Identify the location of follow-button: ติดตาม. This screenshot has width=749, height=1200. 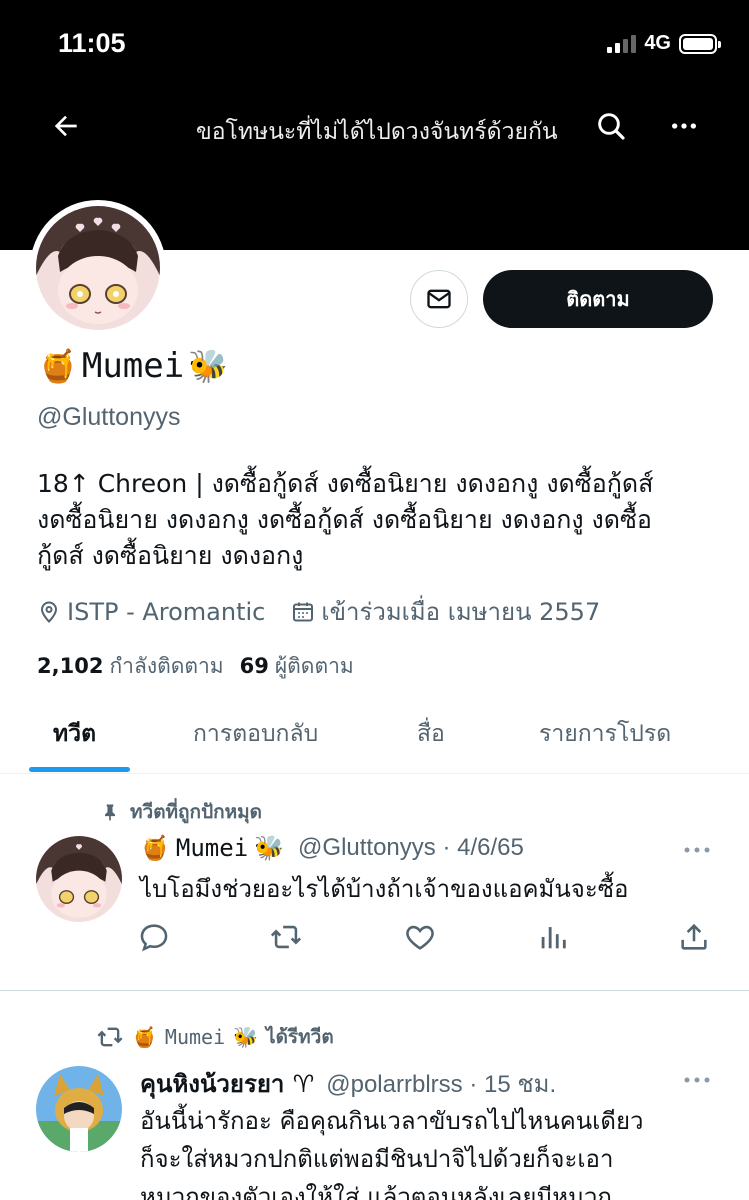
(598, 299).